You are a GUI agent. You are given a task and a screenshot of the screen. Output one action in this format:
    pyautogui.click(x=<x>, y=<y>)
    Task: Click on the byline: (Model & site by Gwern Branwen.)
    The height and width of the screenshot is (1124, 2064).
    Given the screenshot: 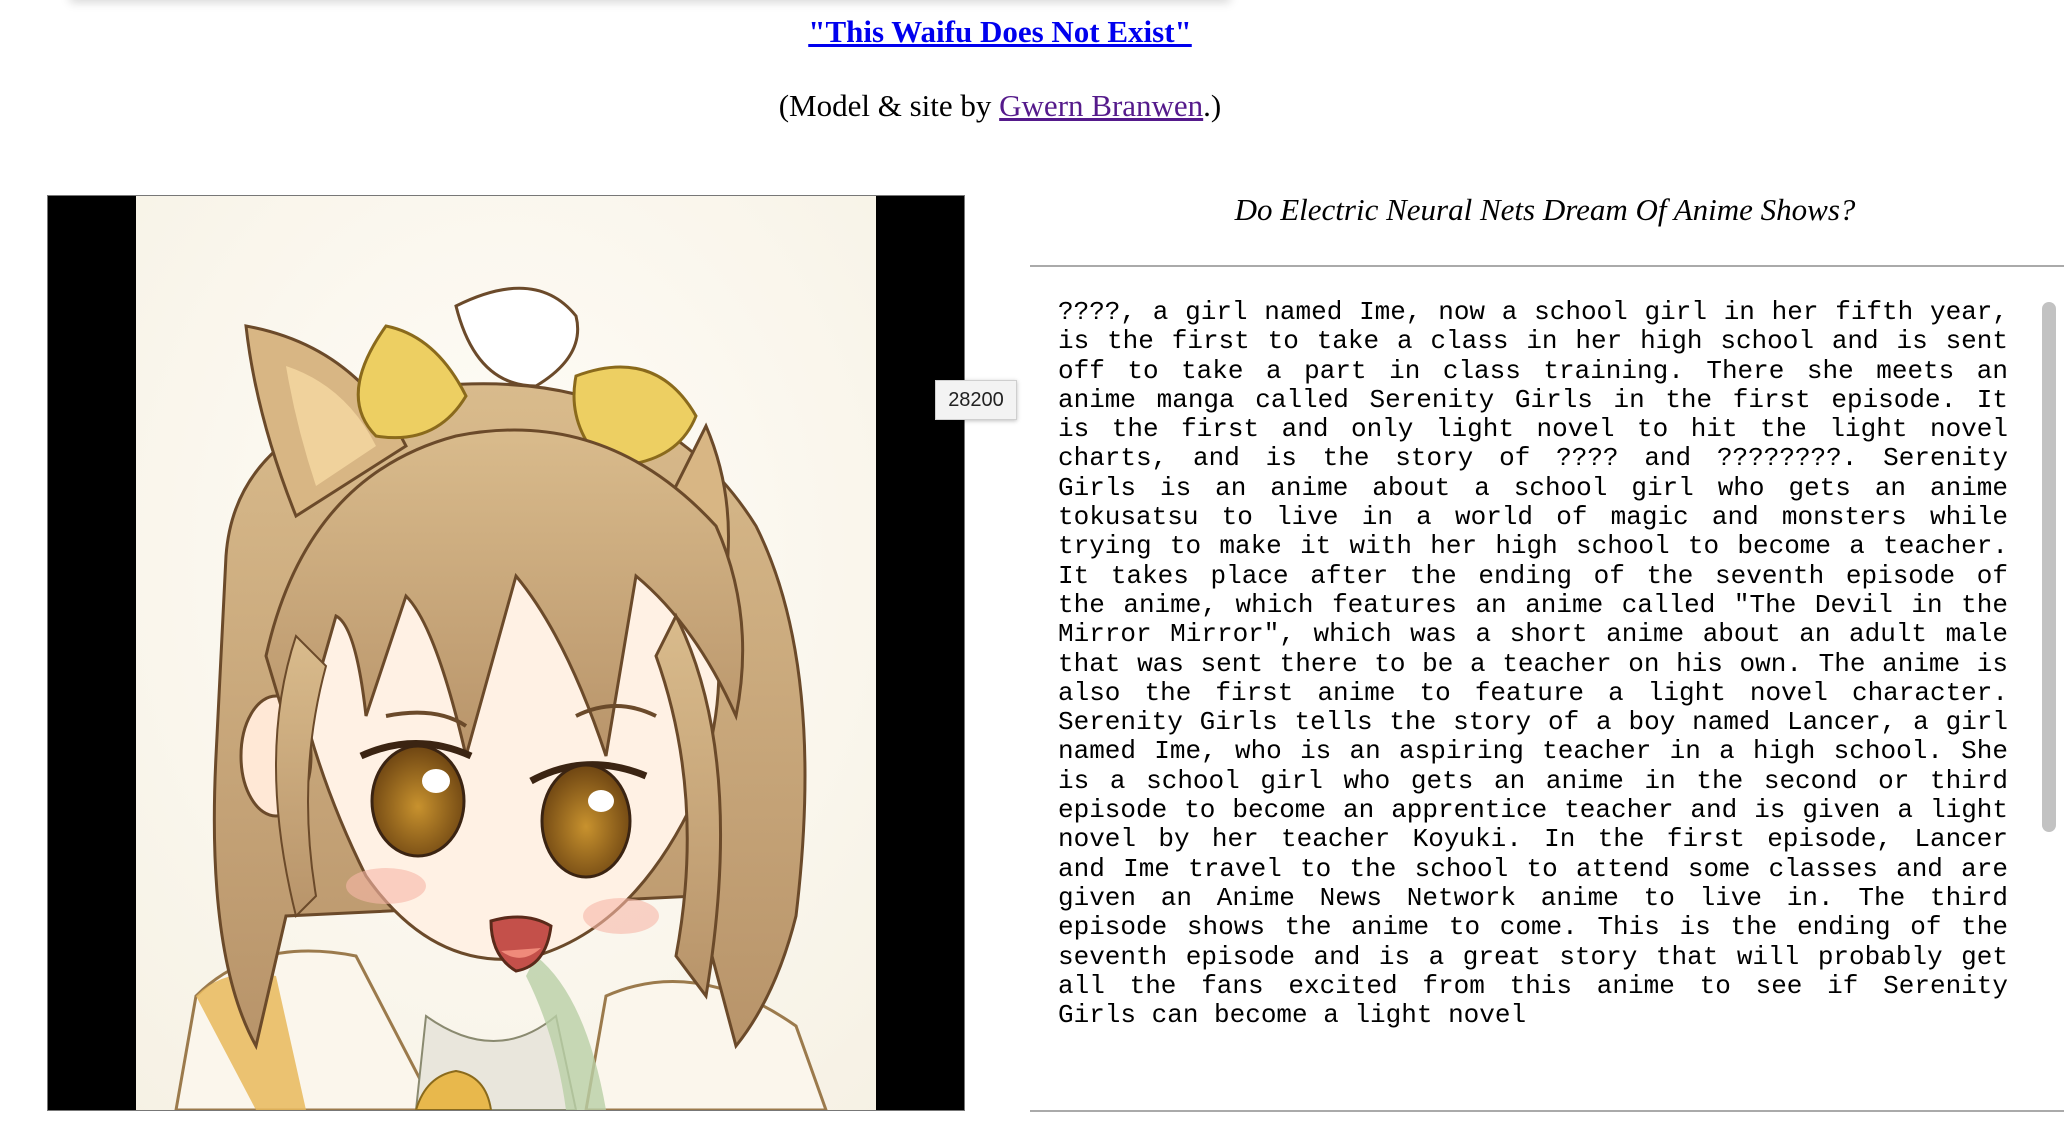 What is the action you would take?
    pyautogui.click(x=1000, y=106)
    